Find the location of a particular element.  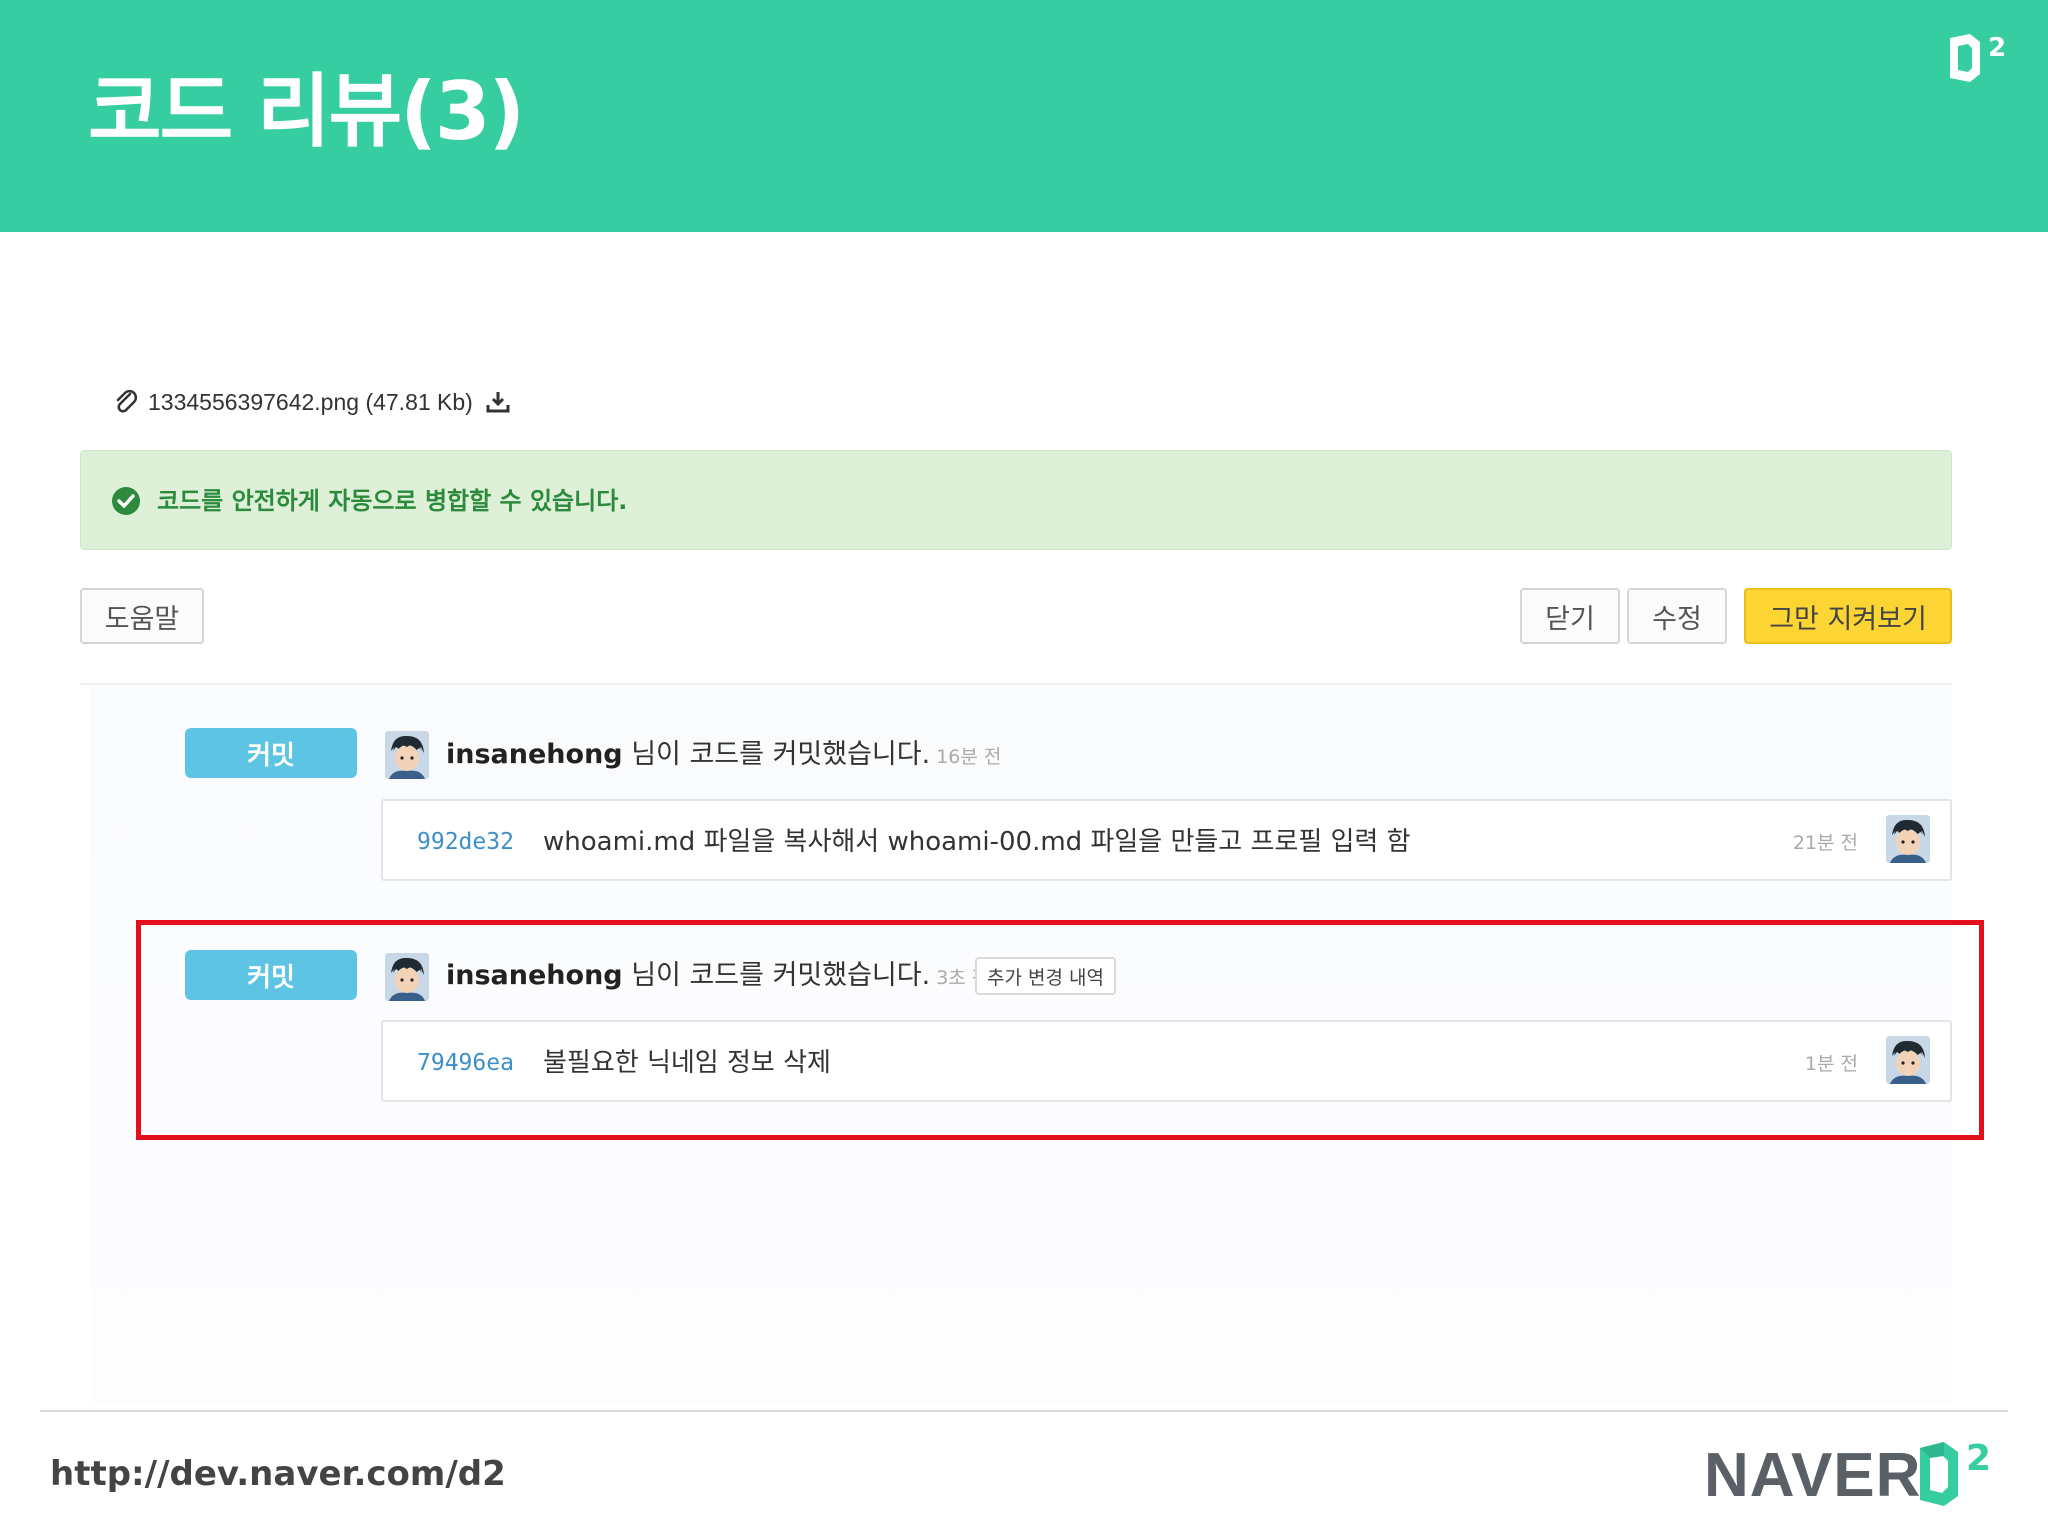

edit-button: 수정 is located at coordinates (1677, 616).